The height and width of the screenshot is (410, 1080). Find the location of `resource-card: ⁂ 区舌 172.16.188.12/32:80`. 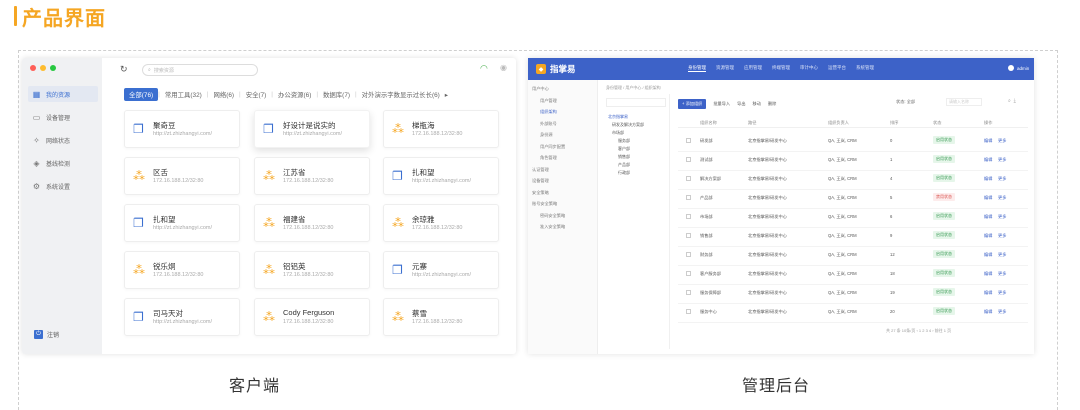

resource-card: ⁂ 区舌 172.16.188.12/32:80 is located at coordinates (182, 176).